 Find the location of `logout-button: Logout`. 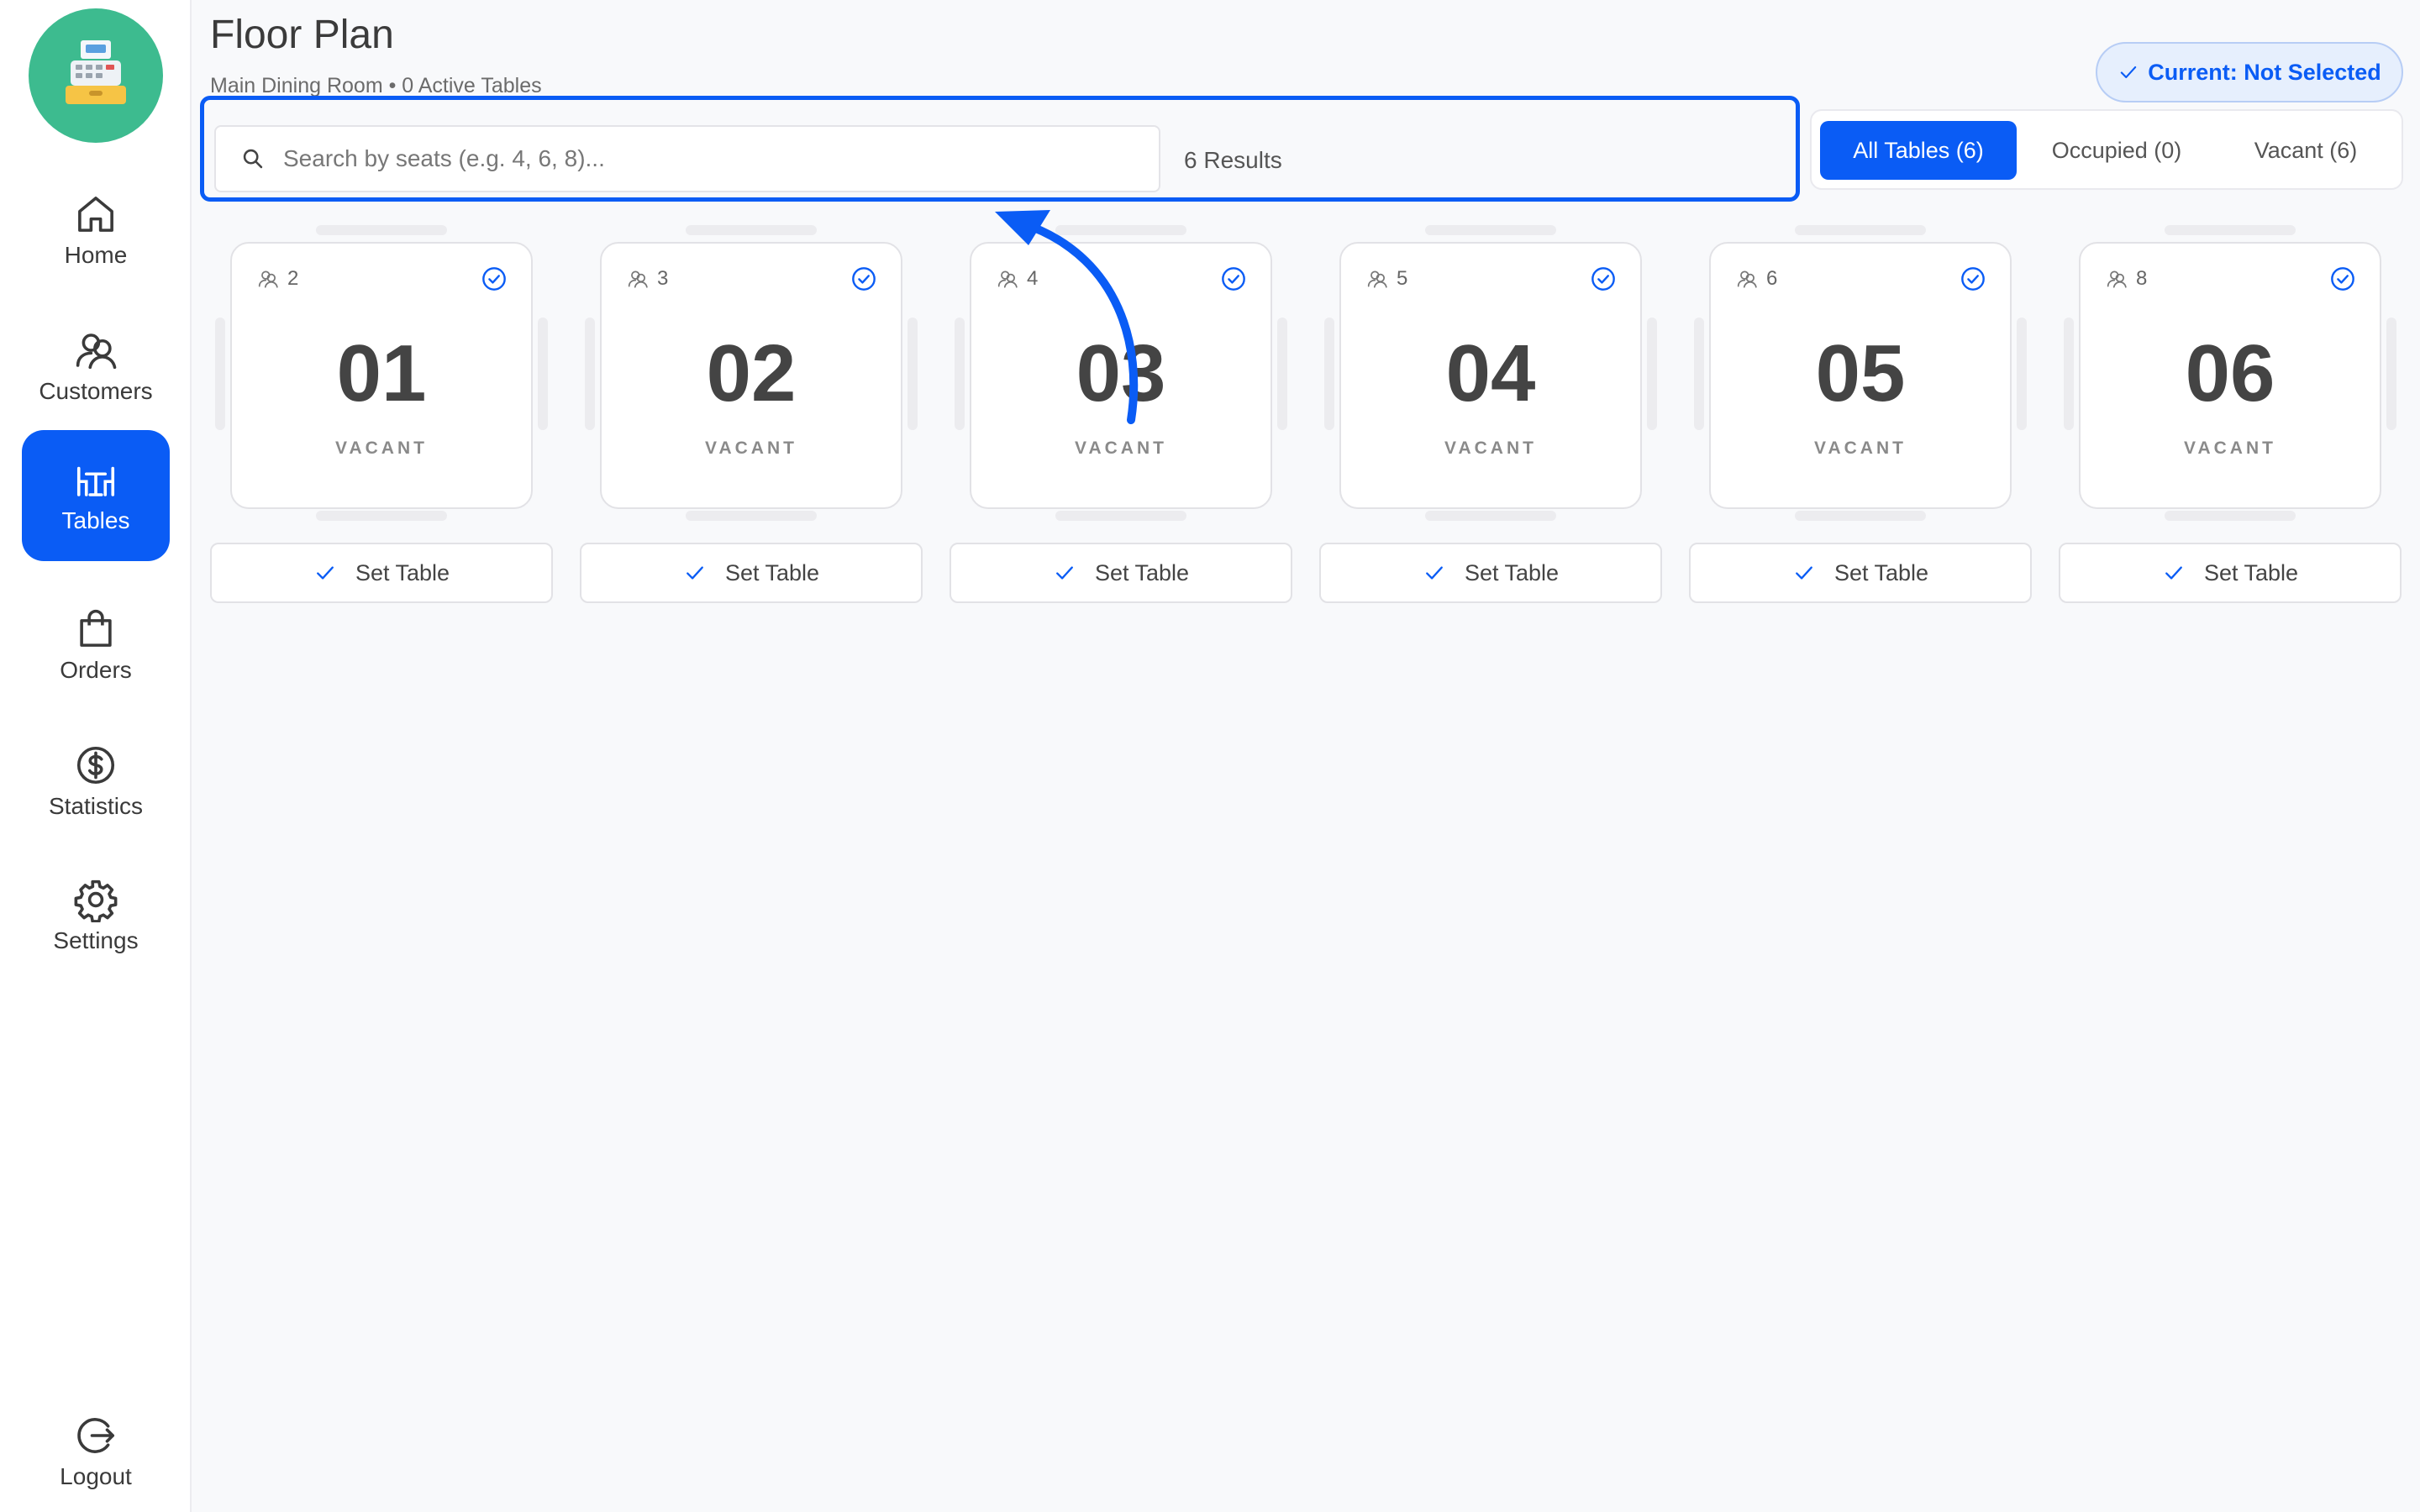

logout-button: Logout is located at coordinates (96, 1449).